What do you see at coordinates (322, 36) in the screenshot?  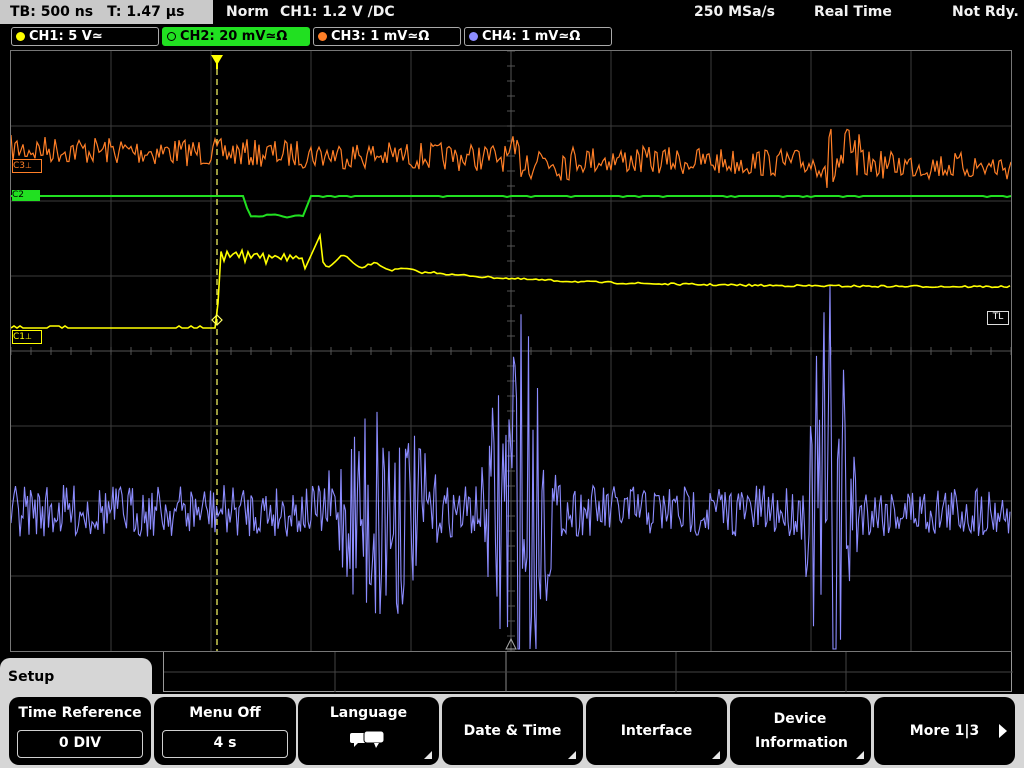 I see `ch3-color-icon` at bounding box center [322, 36].